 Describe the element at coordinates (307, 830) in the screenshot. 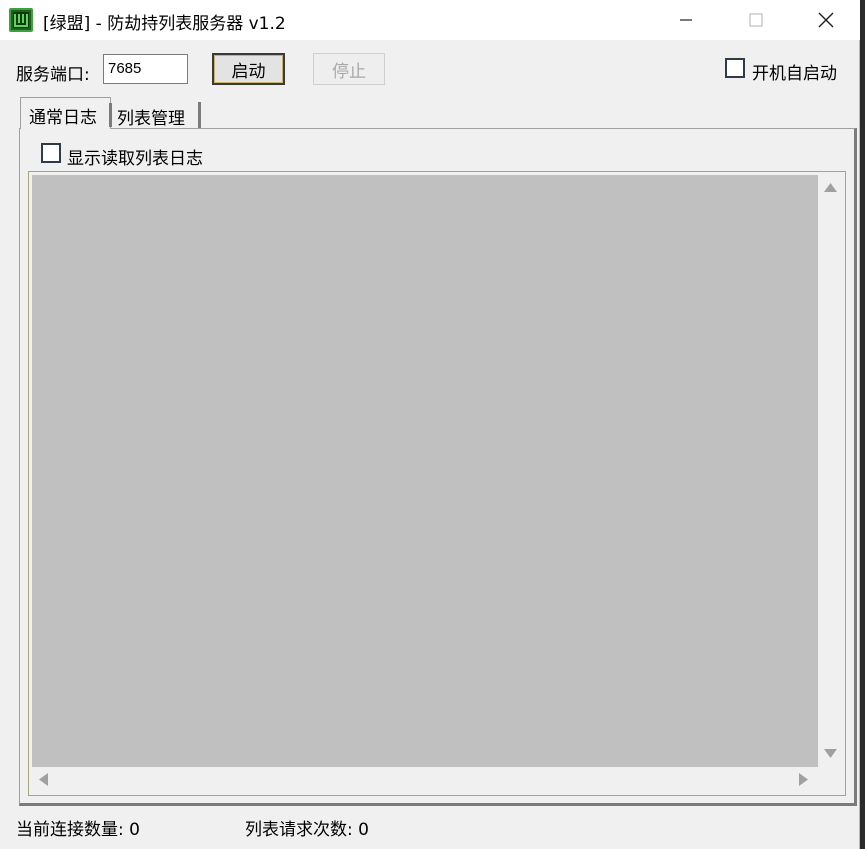

I see `list-request-count-status: 列表请求次数: 0` at that location.